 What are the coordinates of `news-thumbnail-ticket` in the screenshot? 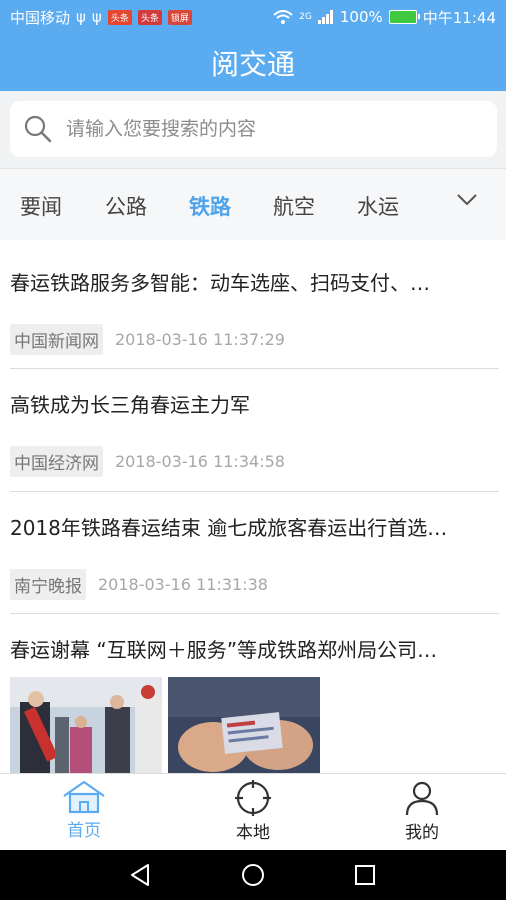 It's located at (244, 726).